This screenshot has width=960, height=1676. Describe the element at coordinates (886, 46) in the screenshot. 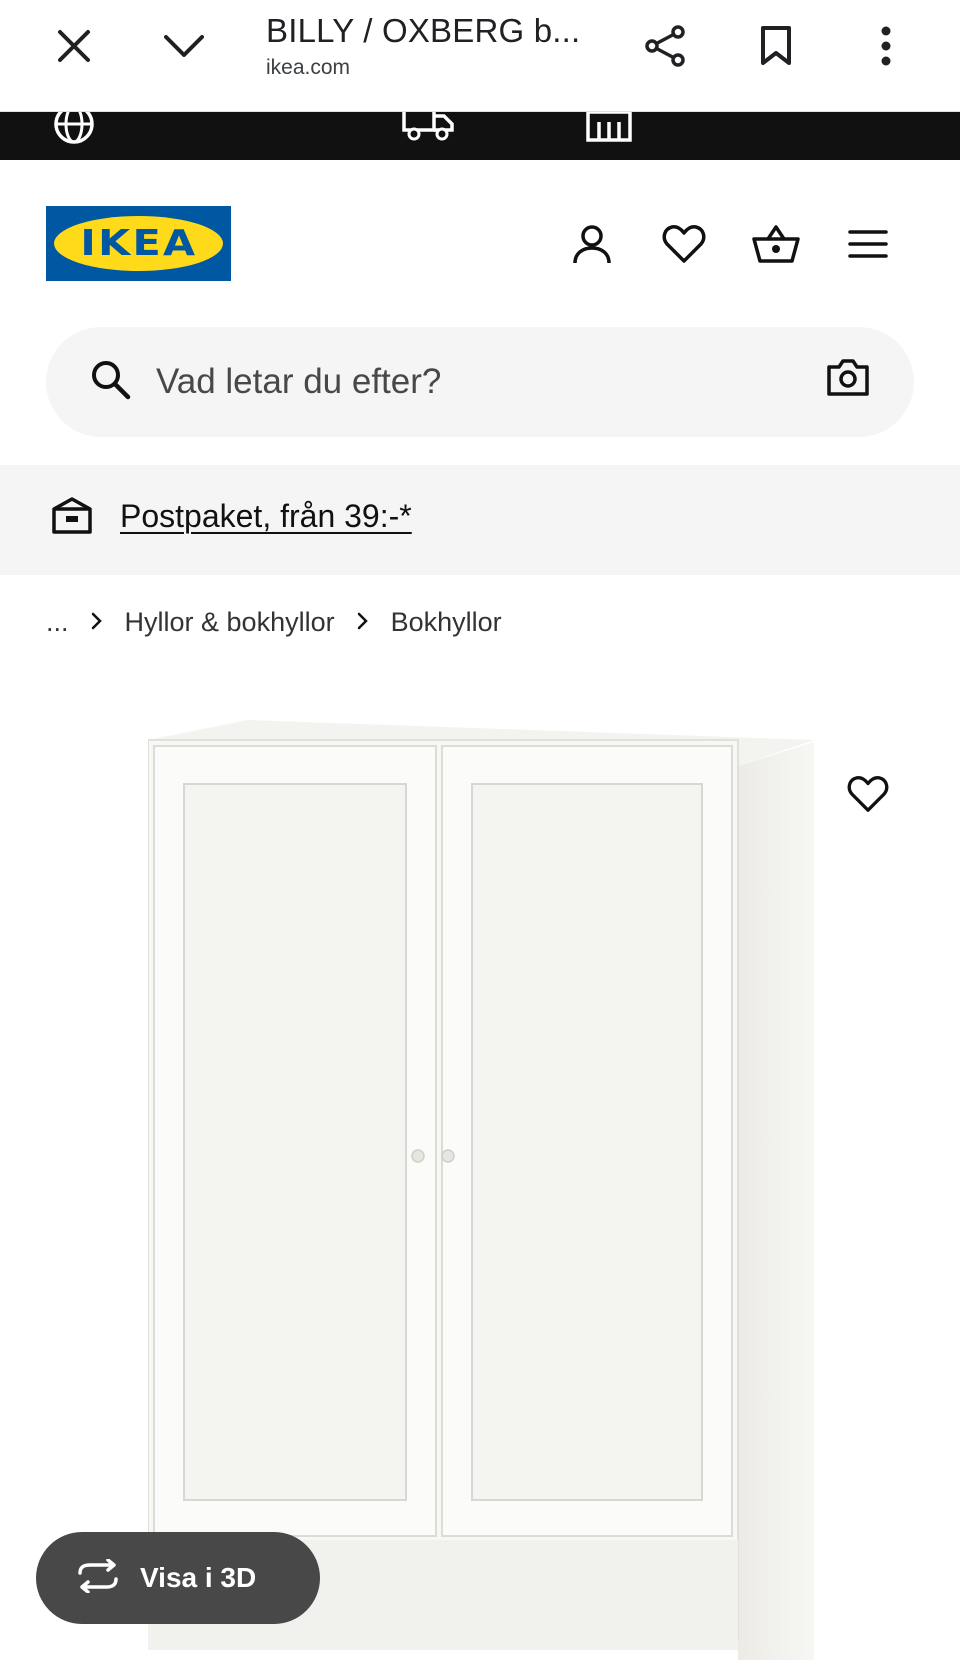

I see `more-vert-icon` at that location.